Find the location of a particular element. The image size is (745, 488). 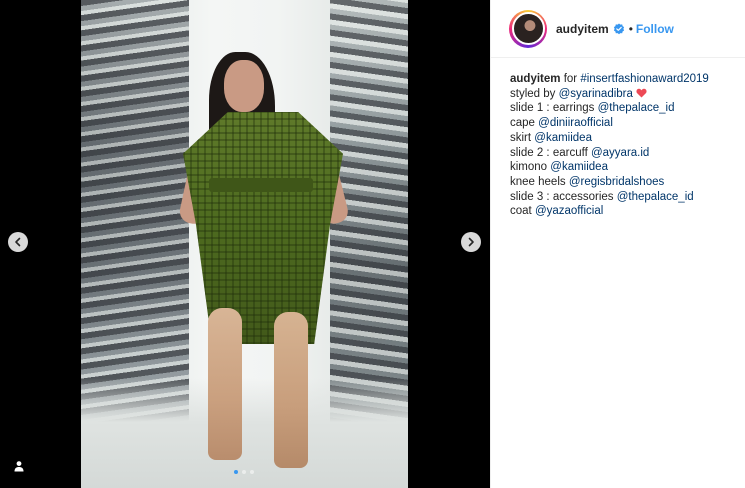

mention-link: @yazaofficial is located at coordinates (569, 211).